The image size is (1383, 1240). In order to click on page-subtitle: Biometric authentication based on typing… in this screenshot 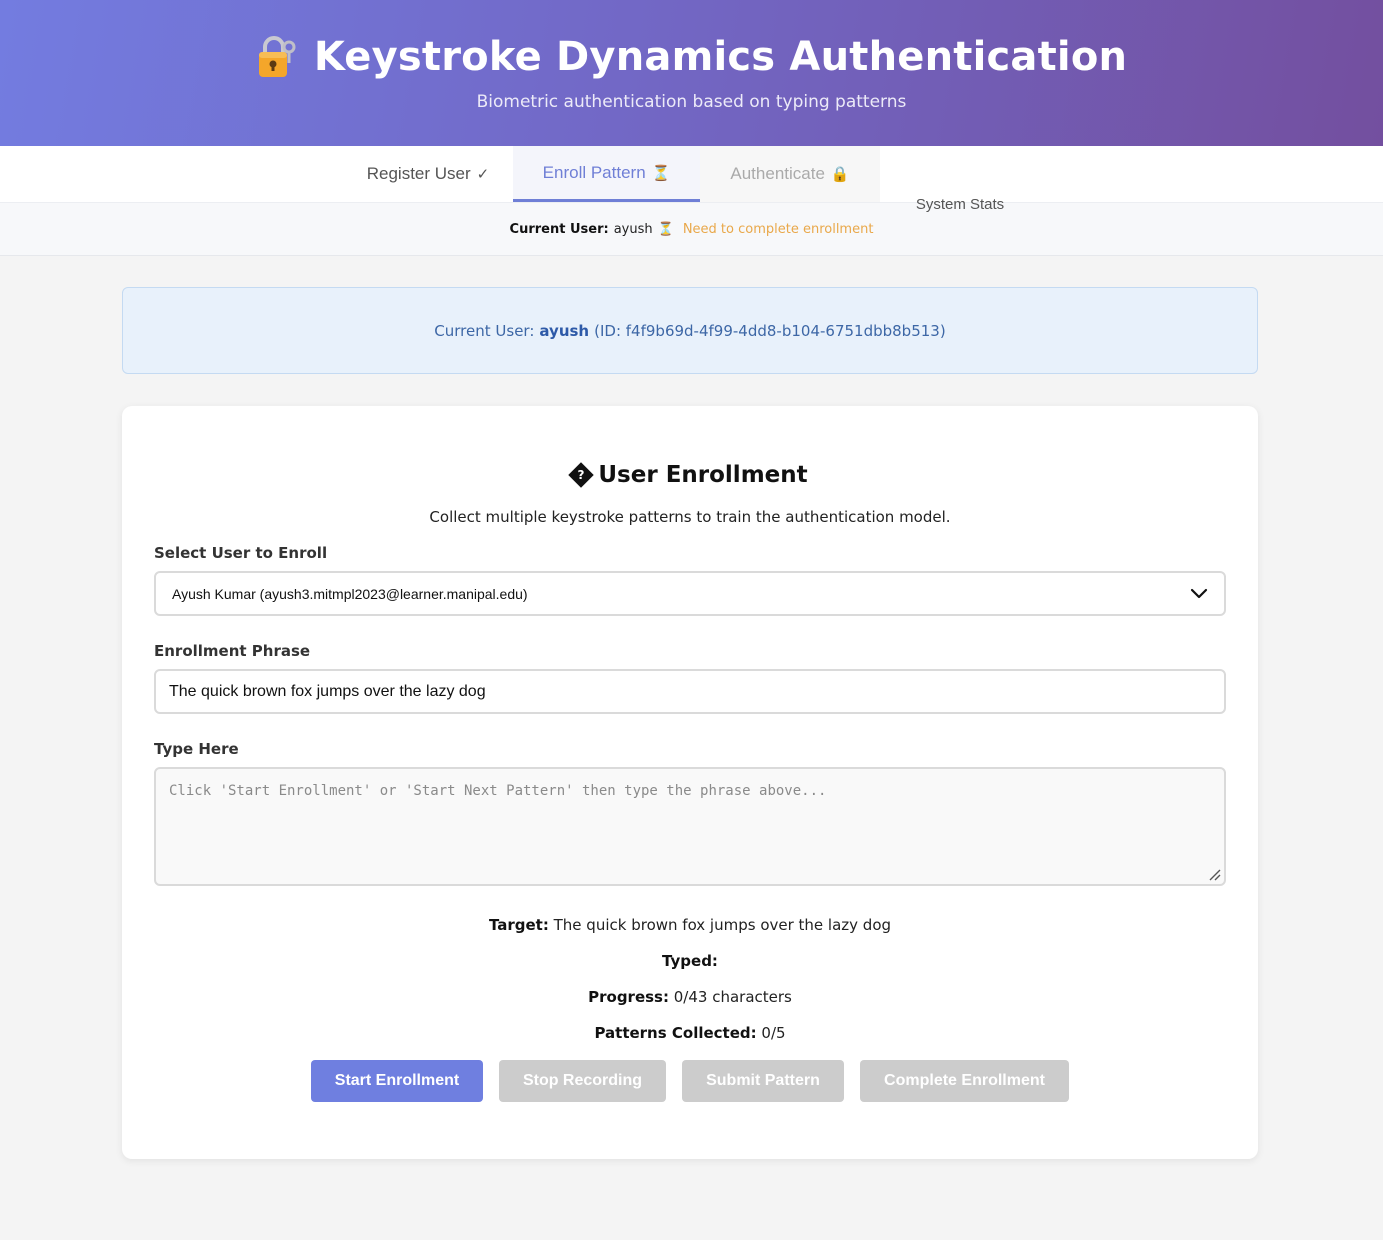, I will do `click(691, 102)`.